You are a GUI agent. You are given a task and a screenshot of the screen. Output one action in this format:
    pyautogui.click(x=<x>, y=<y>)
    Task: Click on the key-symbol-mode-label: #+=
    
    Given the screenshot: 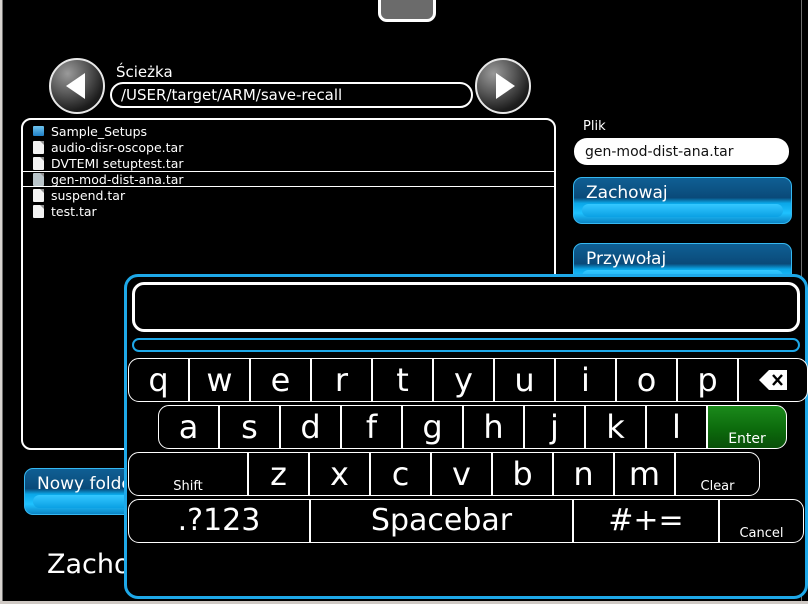 What is the action you would take?
    pyautogui.click(x=646, y=520)
    